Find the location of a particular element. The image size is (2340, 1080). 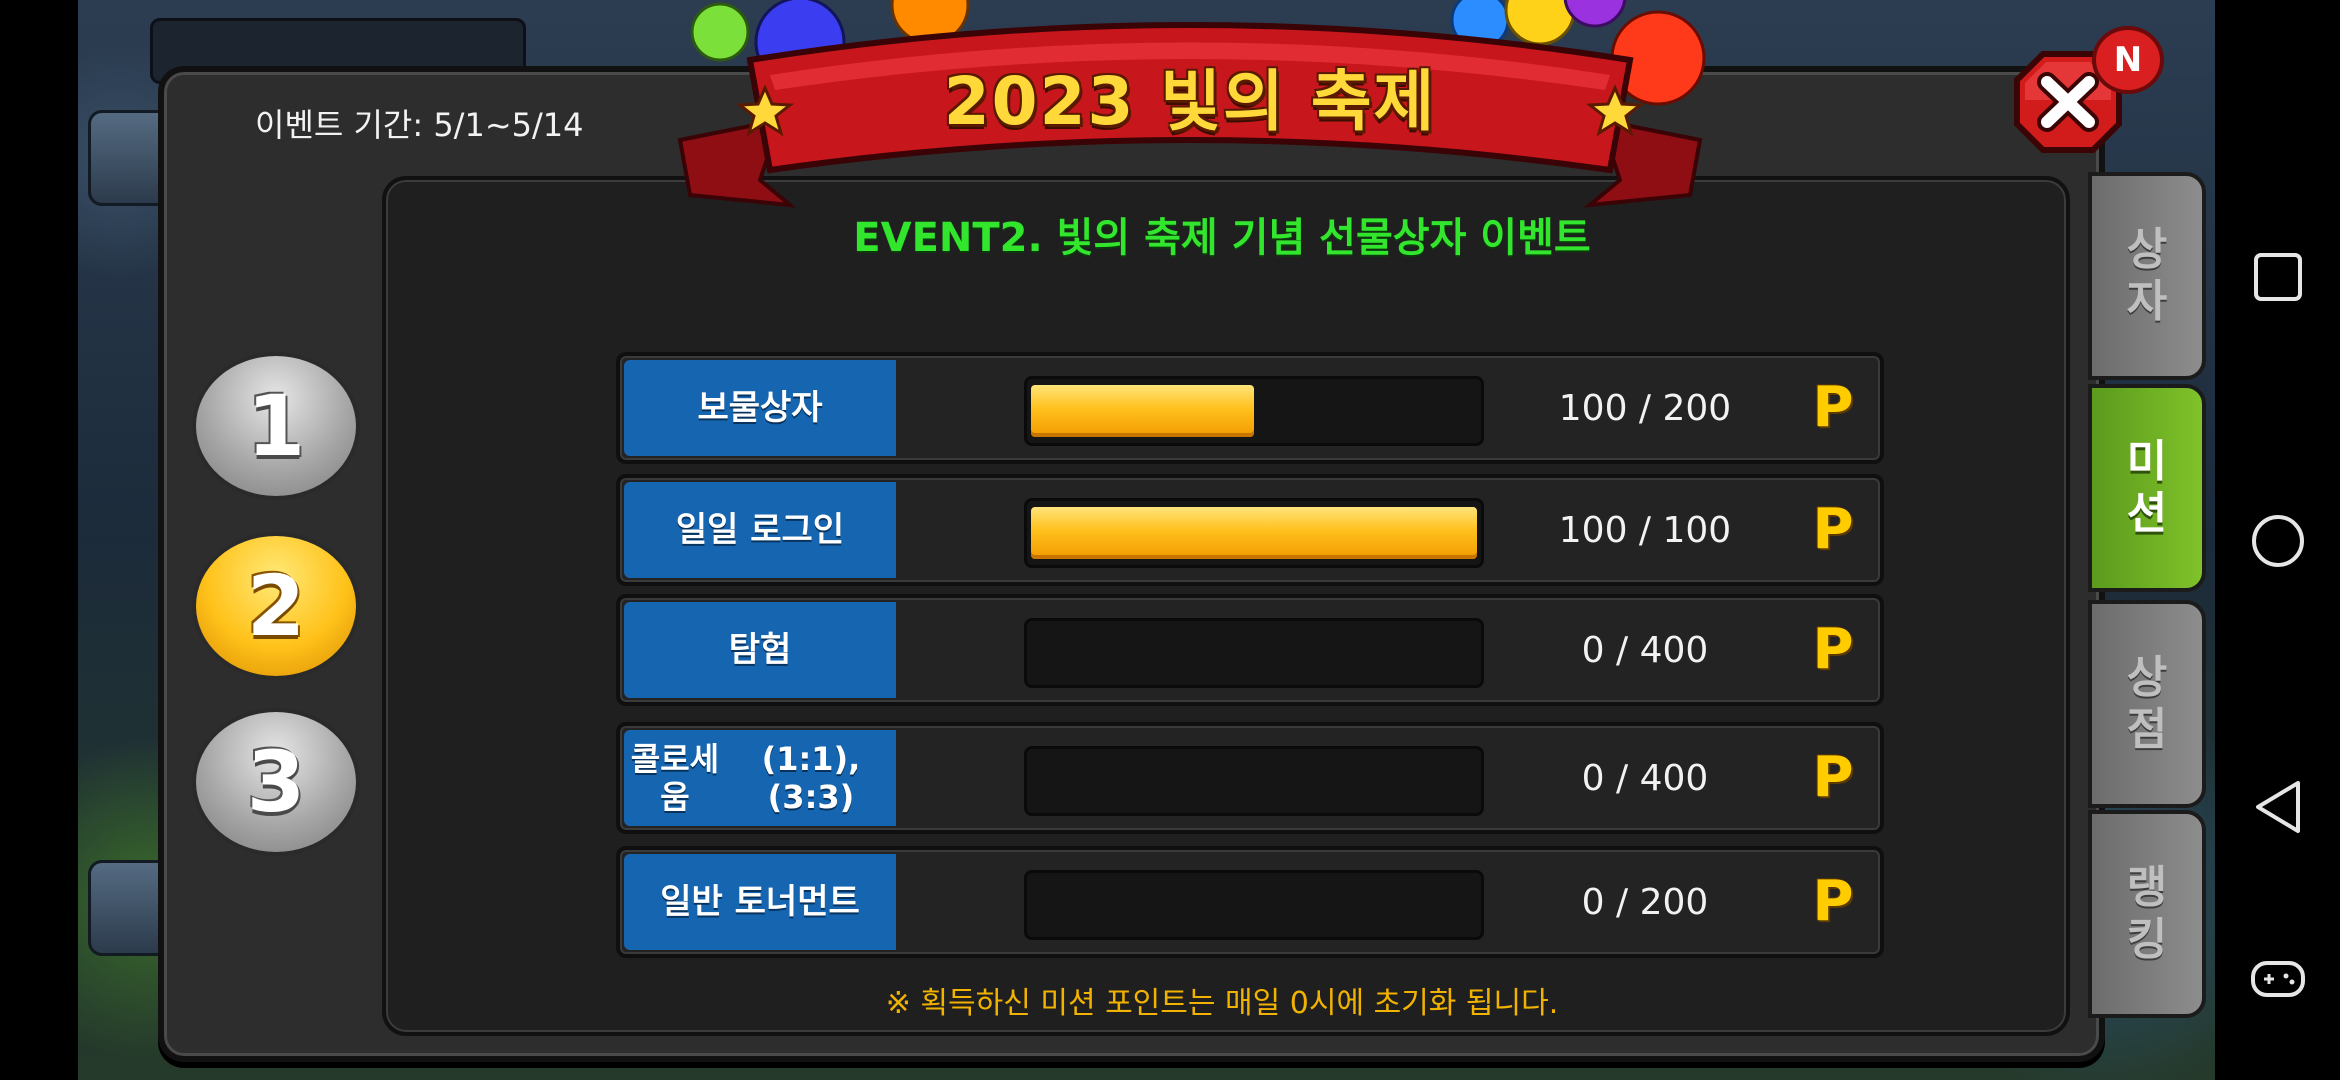

tab-label: 자 is located at coordinates (2147, 301).